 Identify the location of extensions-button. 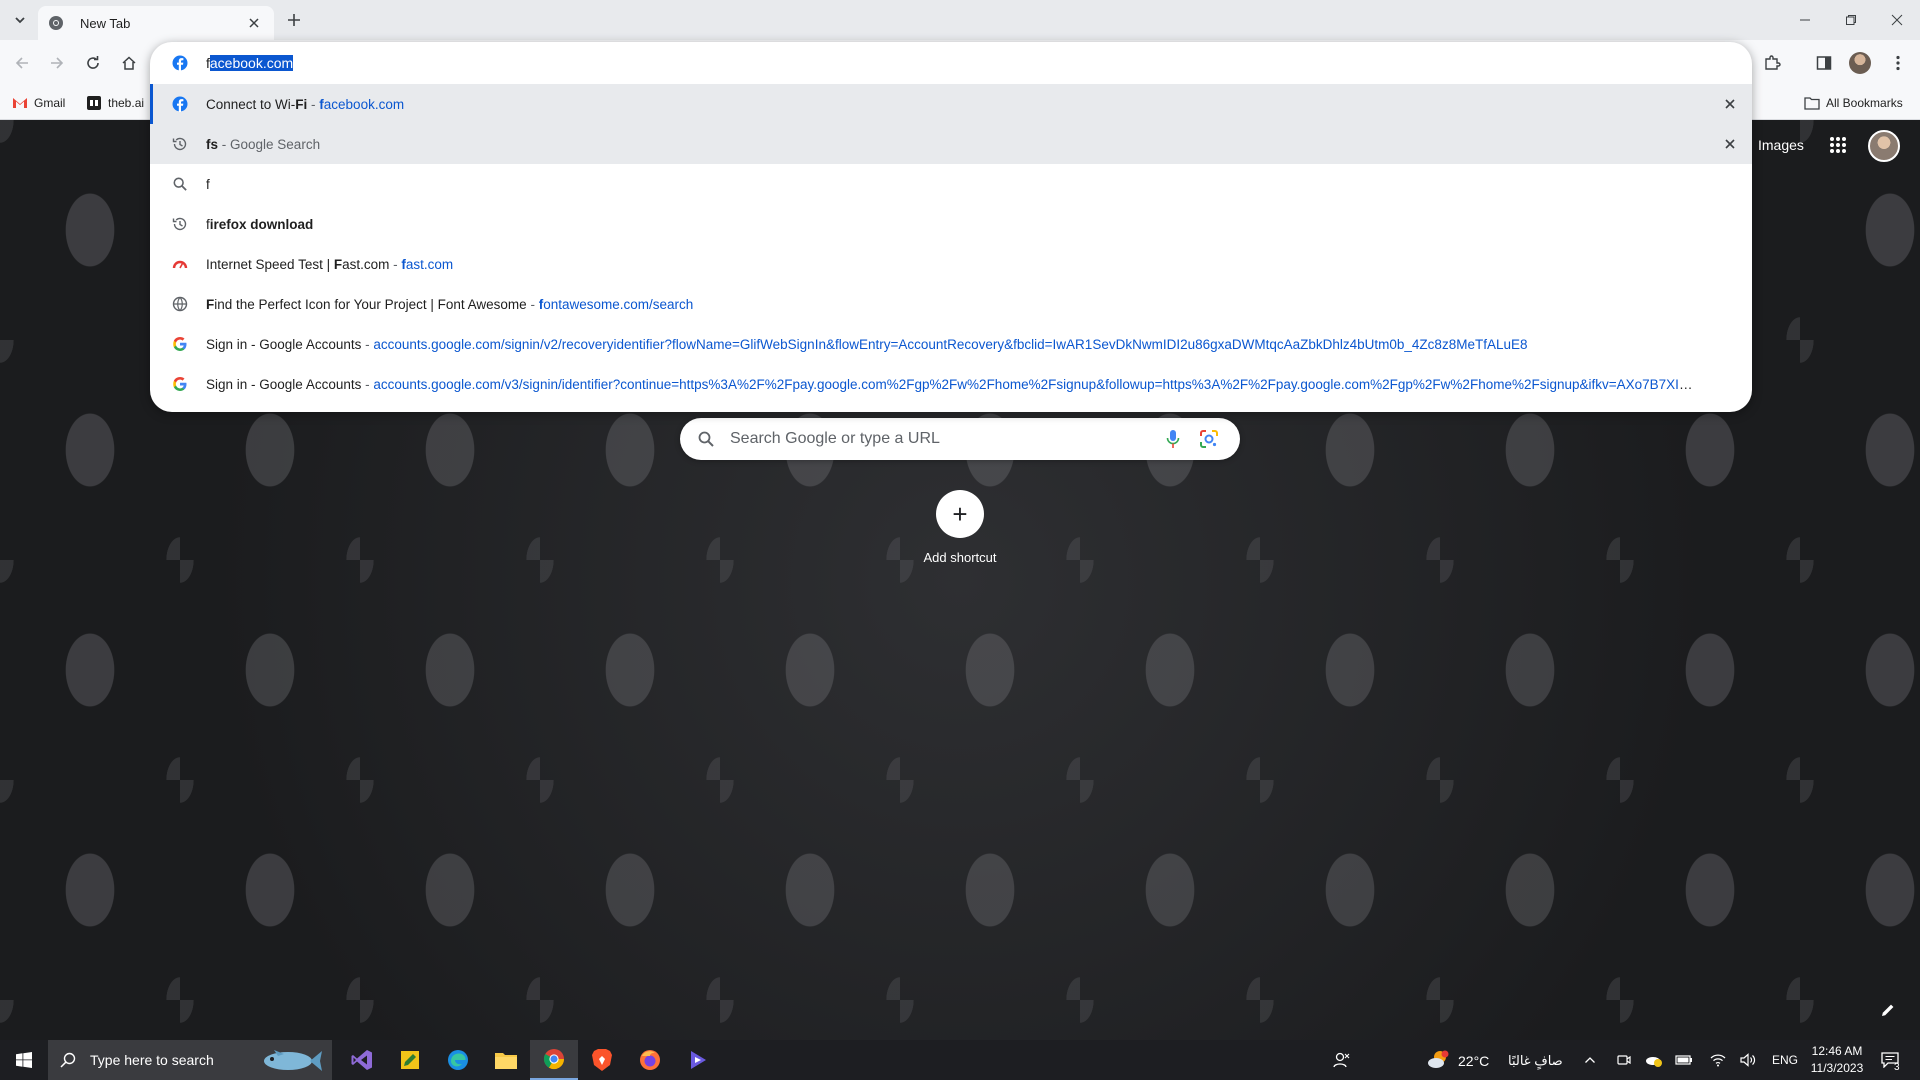
(1772, 63).